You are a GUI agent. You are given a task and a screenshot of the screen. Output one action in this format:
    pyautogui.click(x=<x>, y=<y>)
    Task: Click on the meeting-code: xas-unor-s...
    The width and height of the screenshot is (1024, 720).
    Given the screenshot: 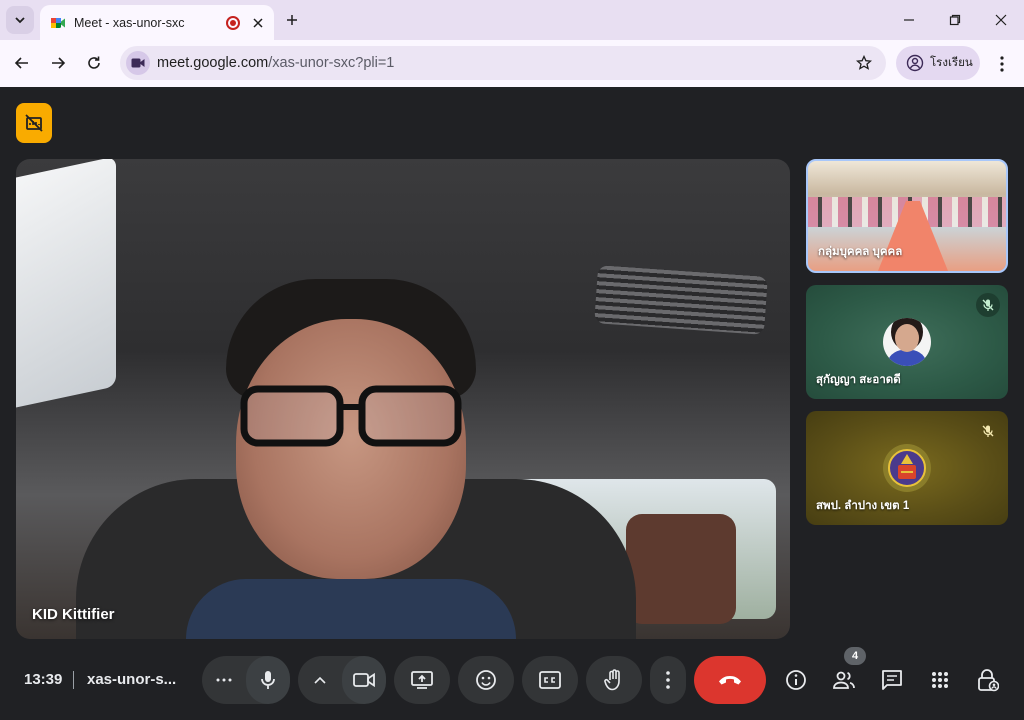 What is the action you would take?
    pyautogui.click(x=131, y=679)
    